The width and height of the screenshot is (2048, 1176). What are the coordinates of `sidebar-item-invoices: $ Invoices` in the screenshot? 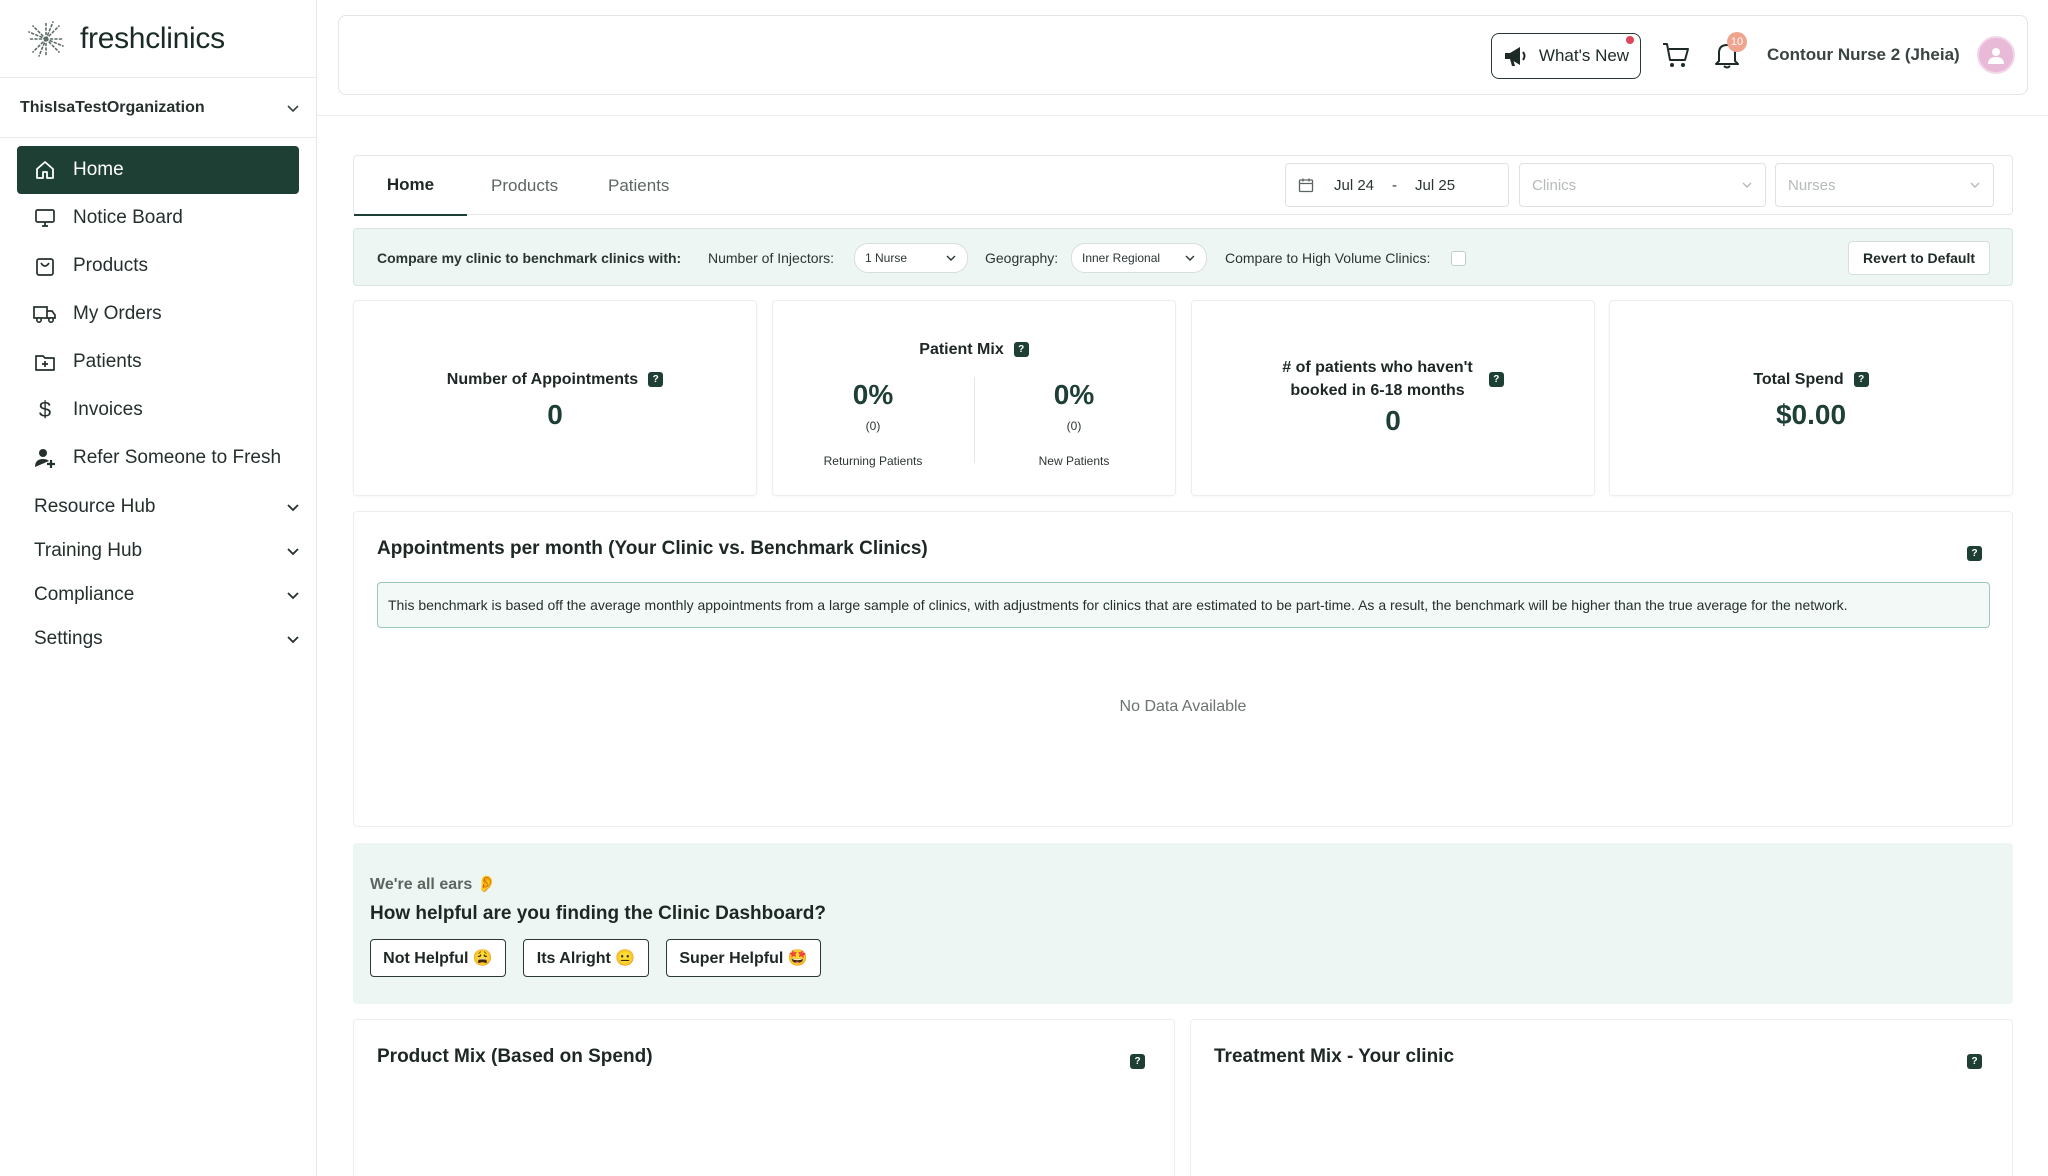 It's located at (158, 410).